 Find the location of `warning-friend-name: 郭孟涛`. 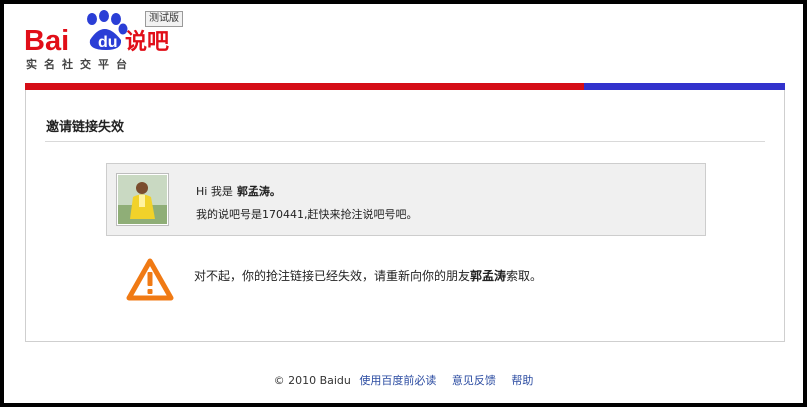

warning-friend-name: 郭孟涛 is located at coordinates (488, 276).